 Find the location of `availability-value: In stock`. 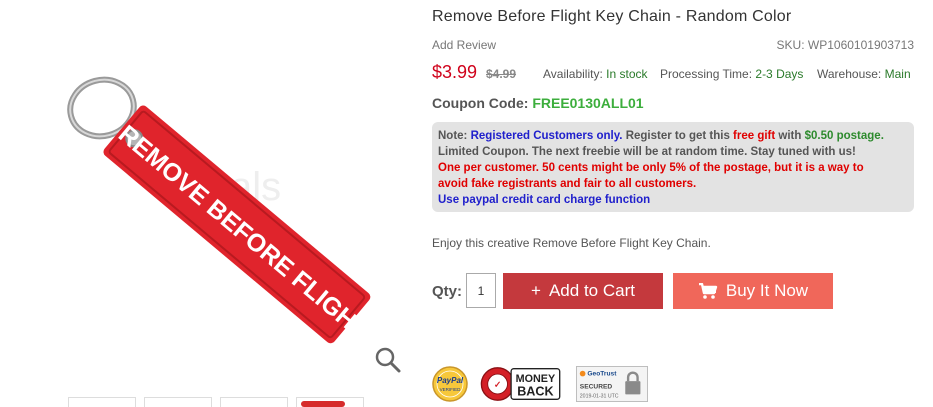

availability-value: In stock is located at coordinates (627, 74).